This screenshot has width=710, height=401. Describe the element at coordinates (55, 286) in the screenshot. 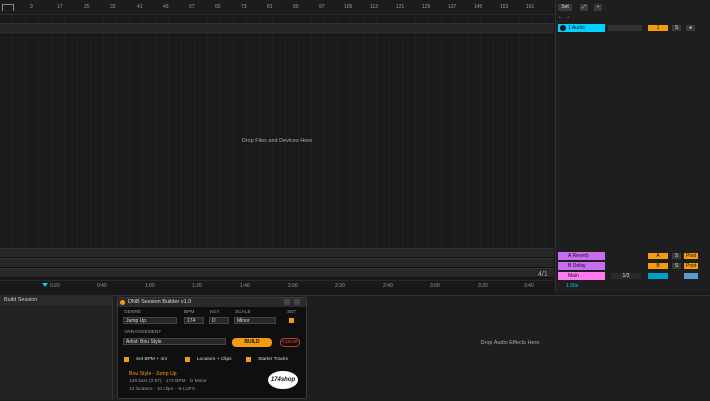

I see `time-tick: 0:20` at that location.